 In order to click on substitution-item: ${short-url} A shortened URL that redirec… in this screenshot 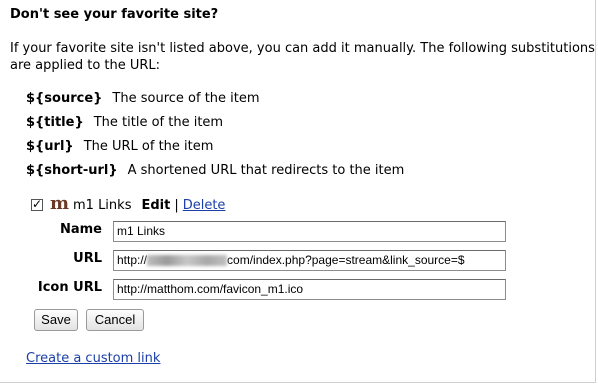, I will do `click(215, 175)`.